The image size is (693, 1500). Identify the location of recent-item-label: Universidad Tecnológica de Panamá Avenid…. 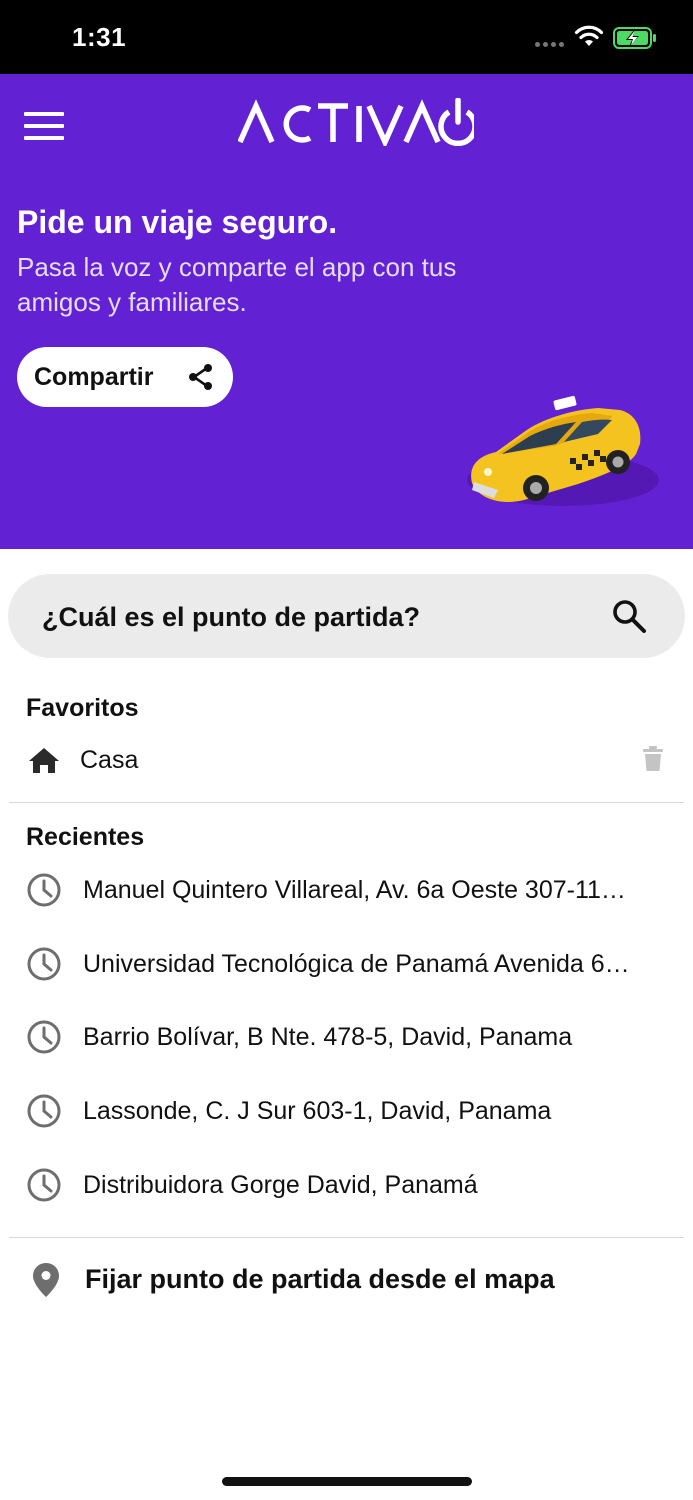
(356, 964).